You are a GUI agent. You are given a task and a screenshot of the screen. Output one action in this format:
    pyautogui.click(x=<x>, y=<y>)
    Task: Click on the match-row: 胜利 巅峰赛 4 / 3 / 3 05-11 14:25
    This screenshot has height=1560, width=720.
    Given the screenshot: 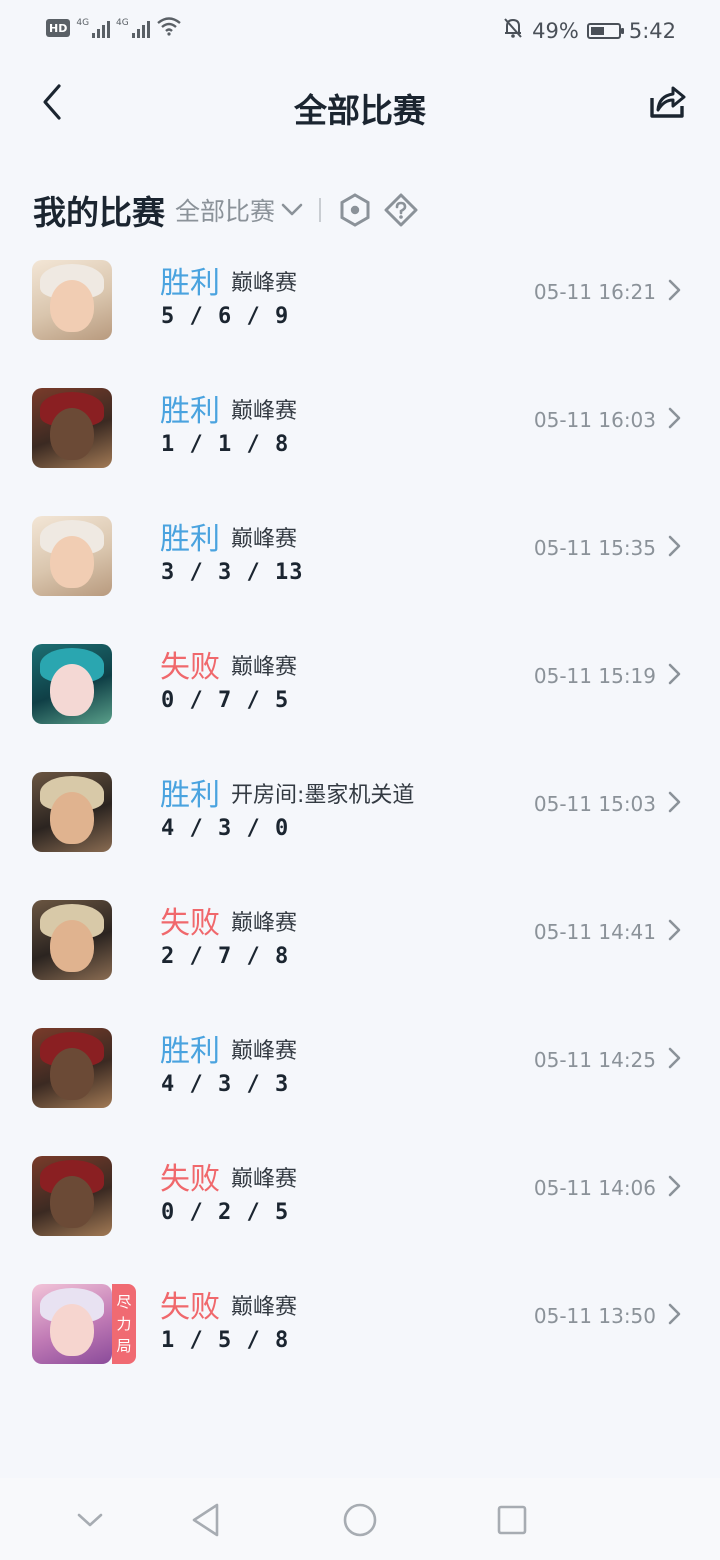 What is the action you would take?
    pyautogui.click(x=360, y=1062)
    